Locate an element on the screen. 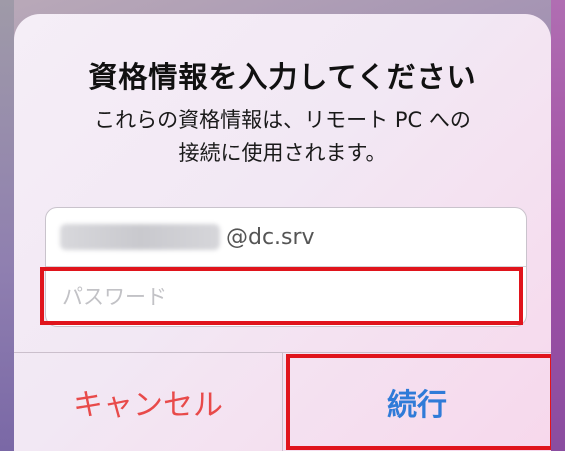 This screenshot has width=565, height=451. background-left-edge is located at coordinates (7, 225).